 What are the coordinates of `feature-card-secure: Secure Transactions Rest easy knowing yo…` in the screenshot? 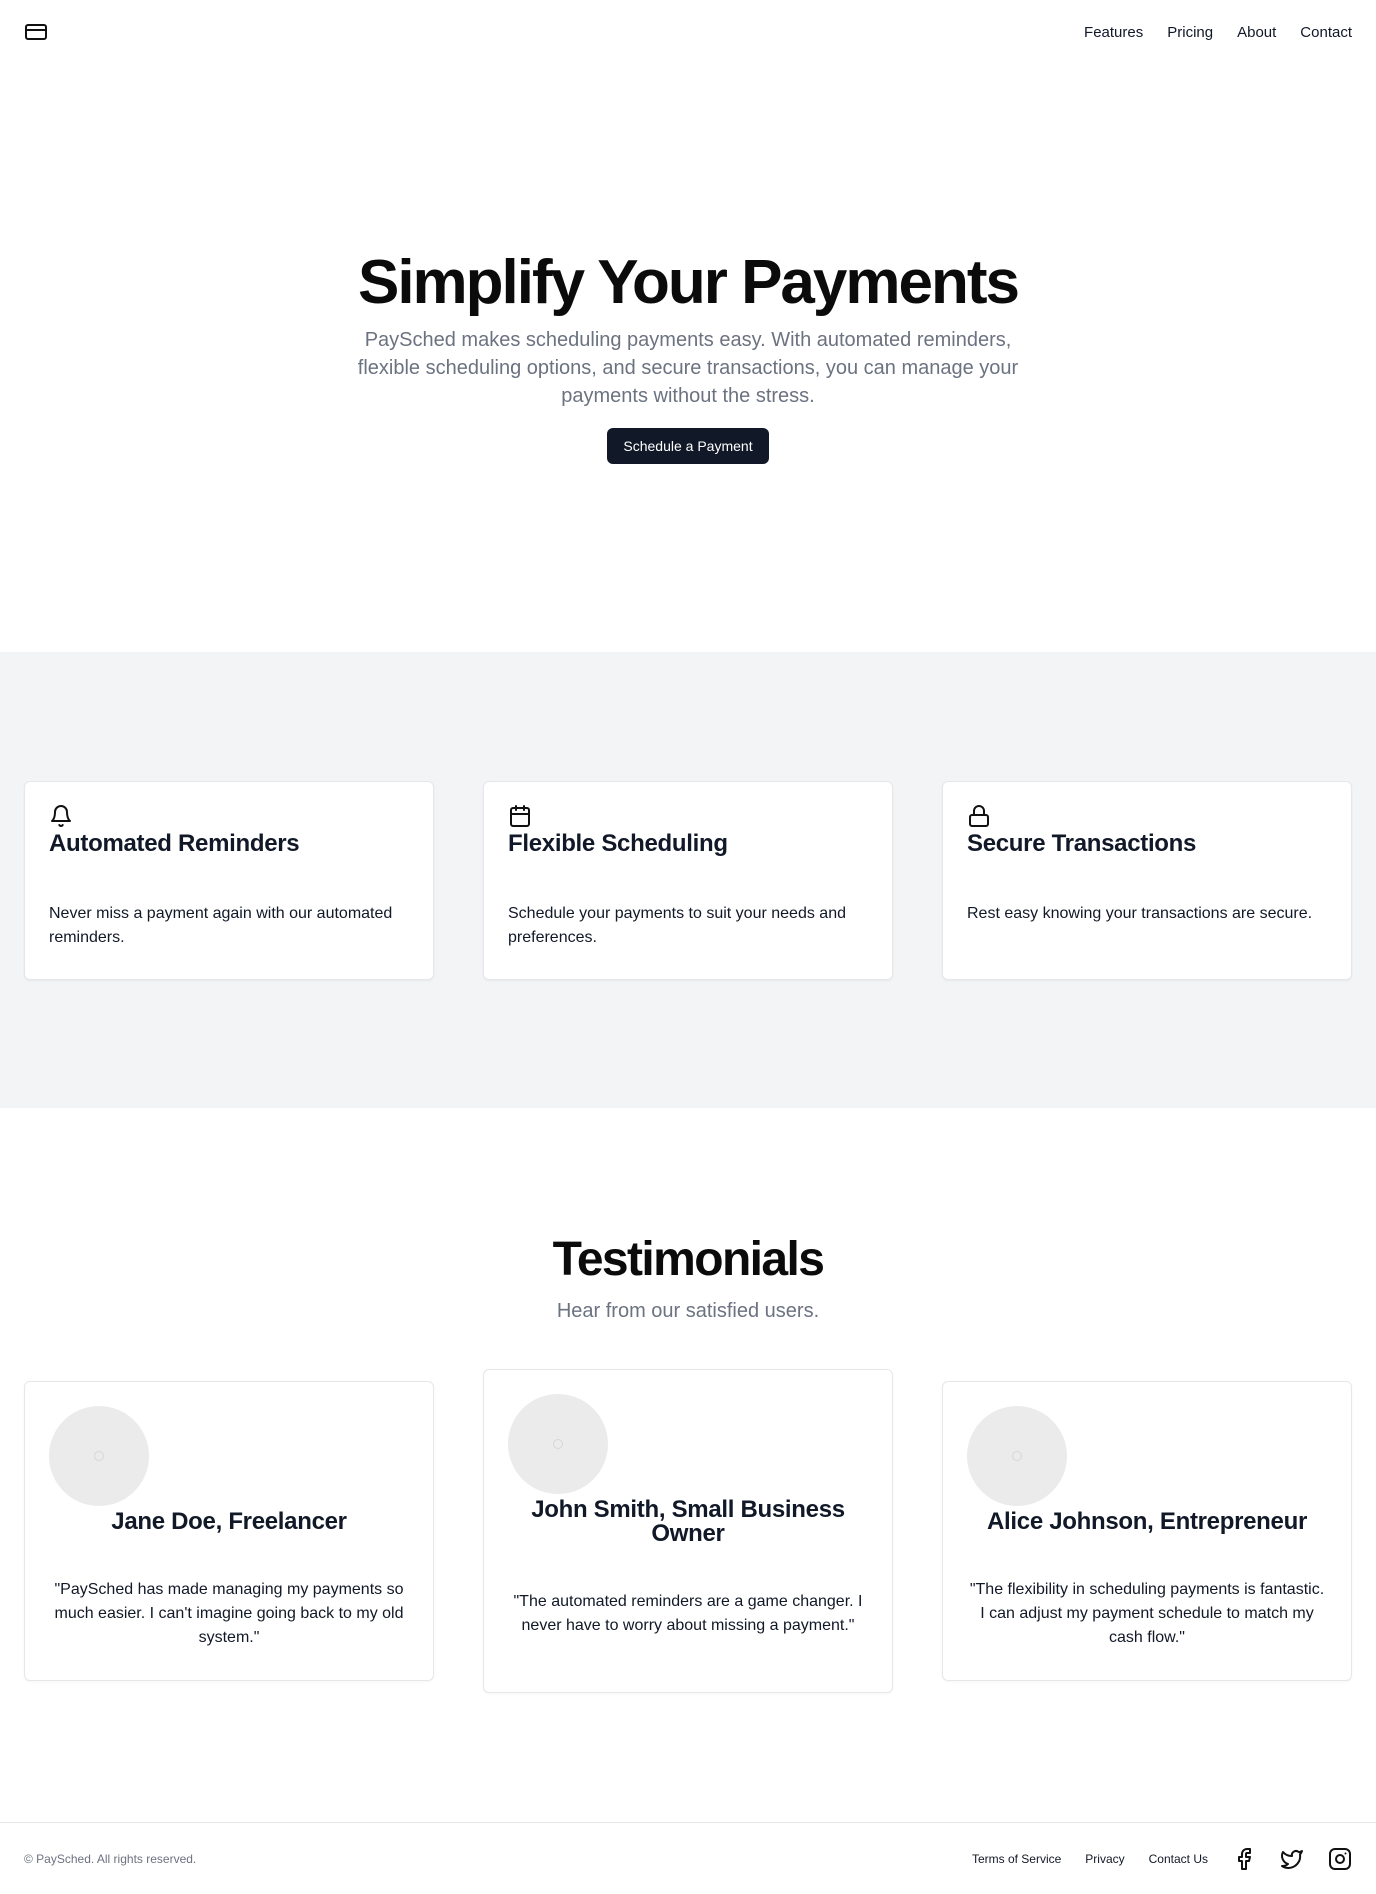 It's located at (1147, 880).